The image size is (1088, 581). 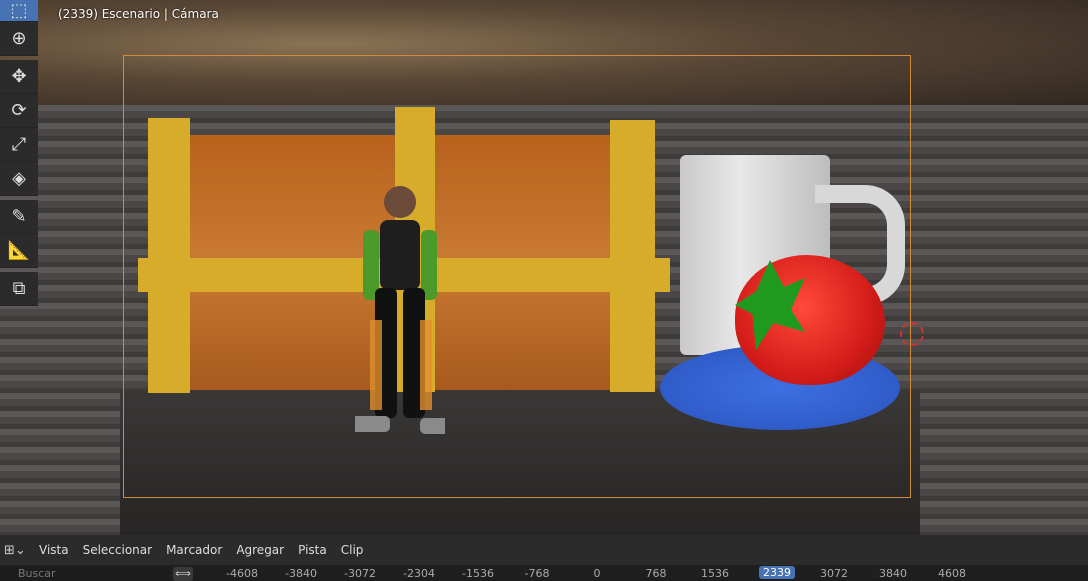 What do you see at coordinates (117, 550) in the screenshot?
I see `menu-seleccionar: Seleccionar` at bounding box center [117, 550].